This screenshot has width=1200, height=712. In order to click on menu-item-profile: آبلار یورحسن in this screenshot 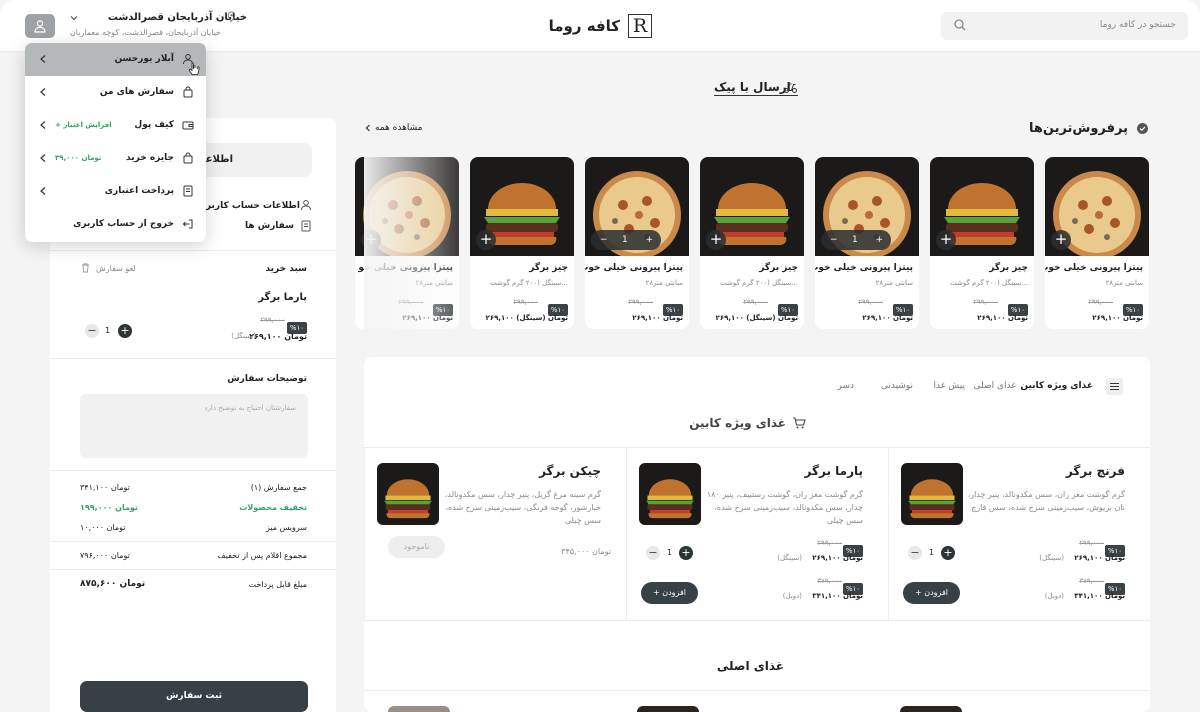, I will do `click(115, 59)`.